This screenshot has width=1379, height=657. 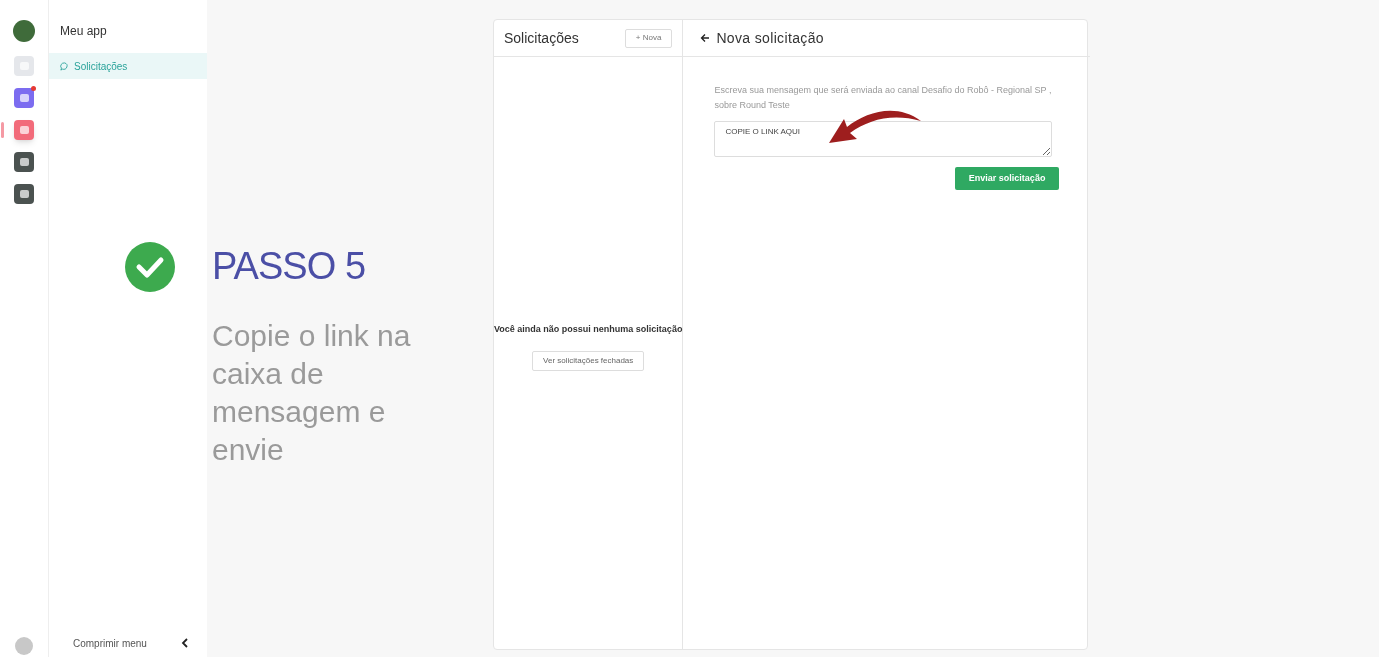 What do you see at coordinates (289, 266) in the screenshot?
I see `step-title: PASSO 5` at bounding box center [289, 266].